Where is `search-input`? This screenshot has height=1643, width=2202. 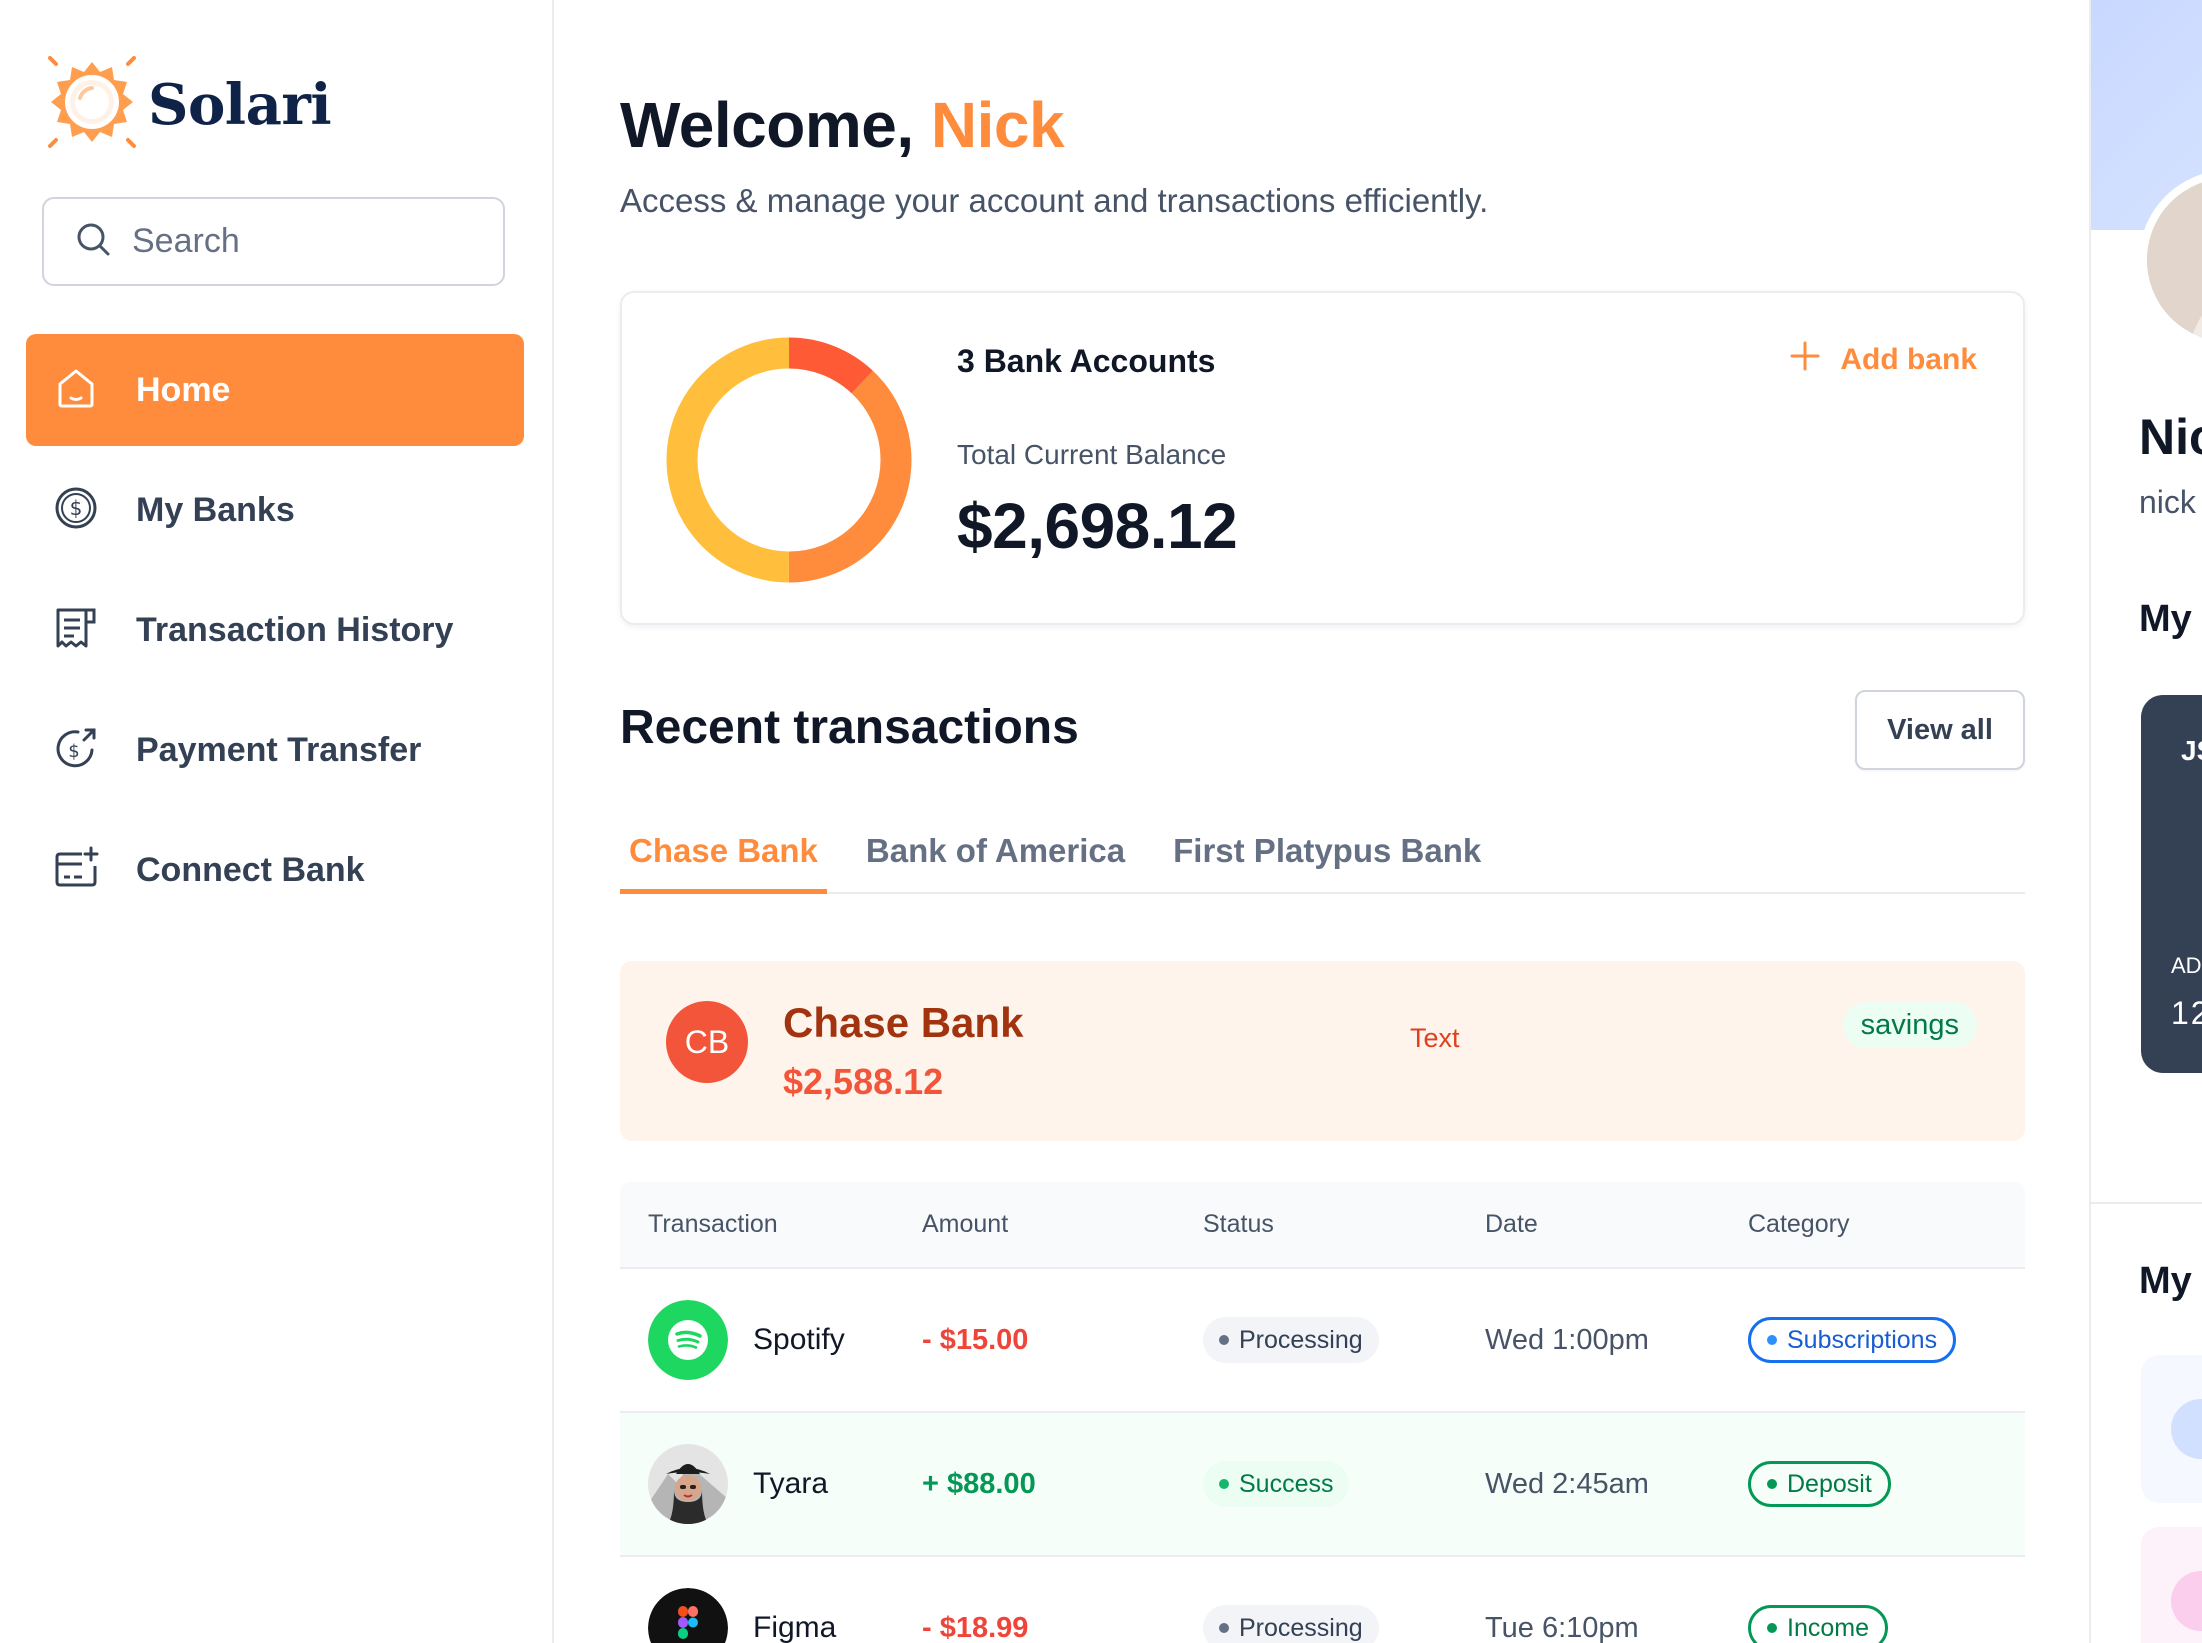 search-input is located at coordinates (302, 241).